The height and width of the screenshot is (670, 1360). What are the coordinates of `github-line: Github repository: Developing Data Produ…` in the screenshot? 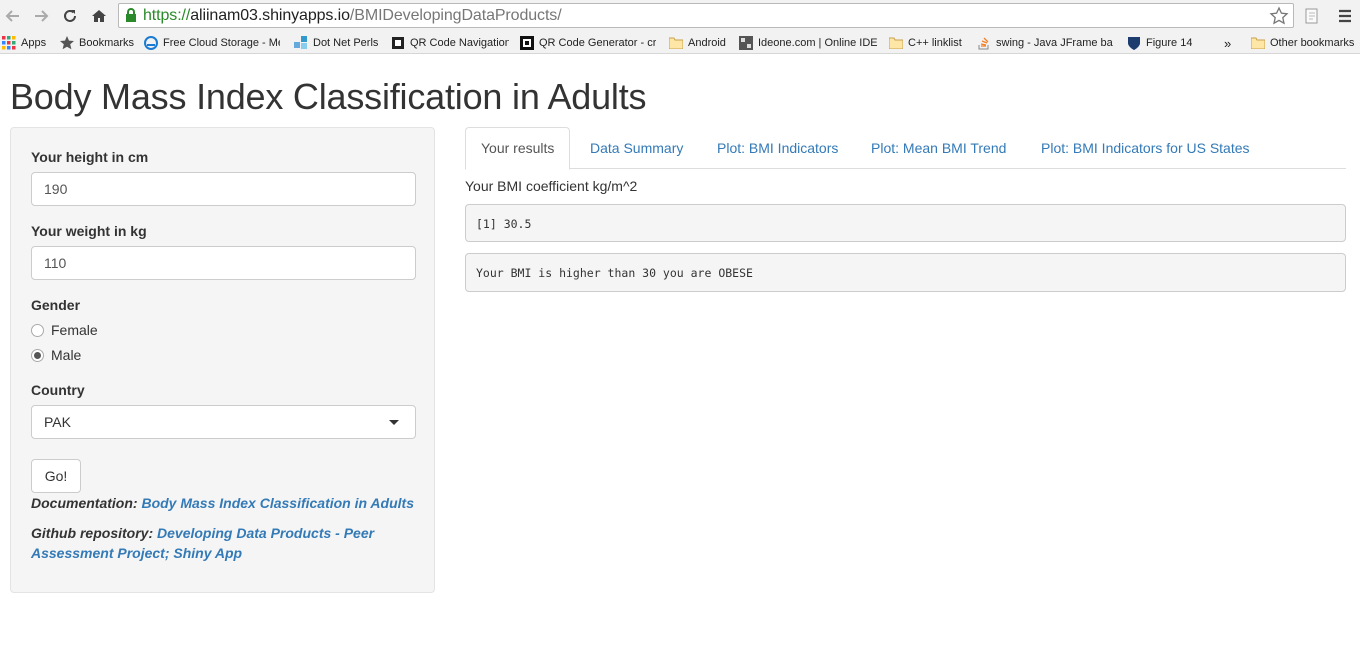 It's located at (226, 543).